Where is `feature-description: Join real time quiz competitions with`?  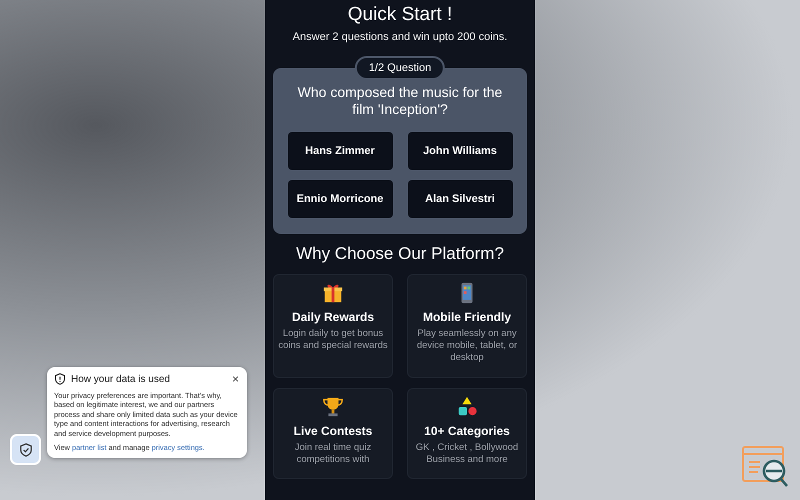 feature-description: Join real time quiz competitions with is located at coordinates (333, 454).